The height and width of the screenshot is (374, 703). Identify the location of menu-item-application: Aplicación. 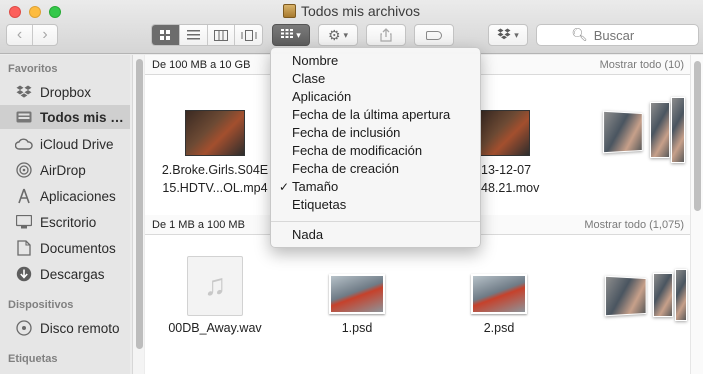
(375, 97).